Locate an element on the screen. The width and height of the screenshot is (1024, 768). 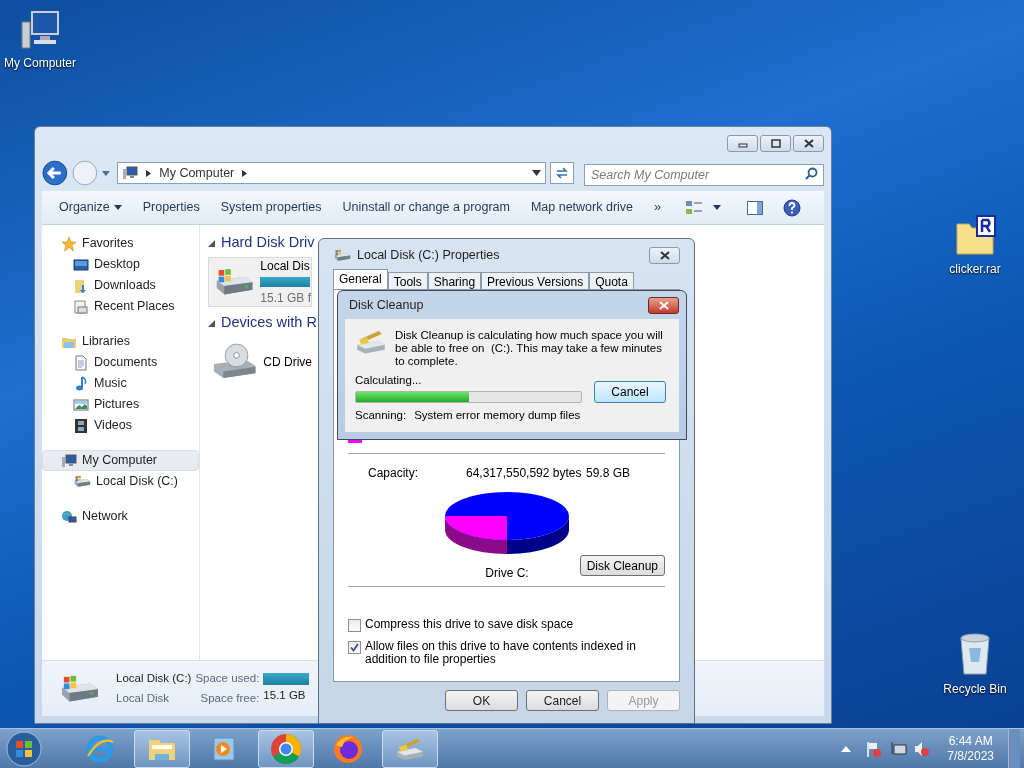
drive-label: Drive C: is located at coordinates (507, 573).